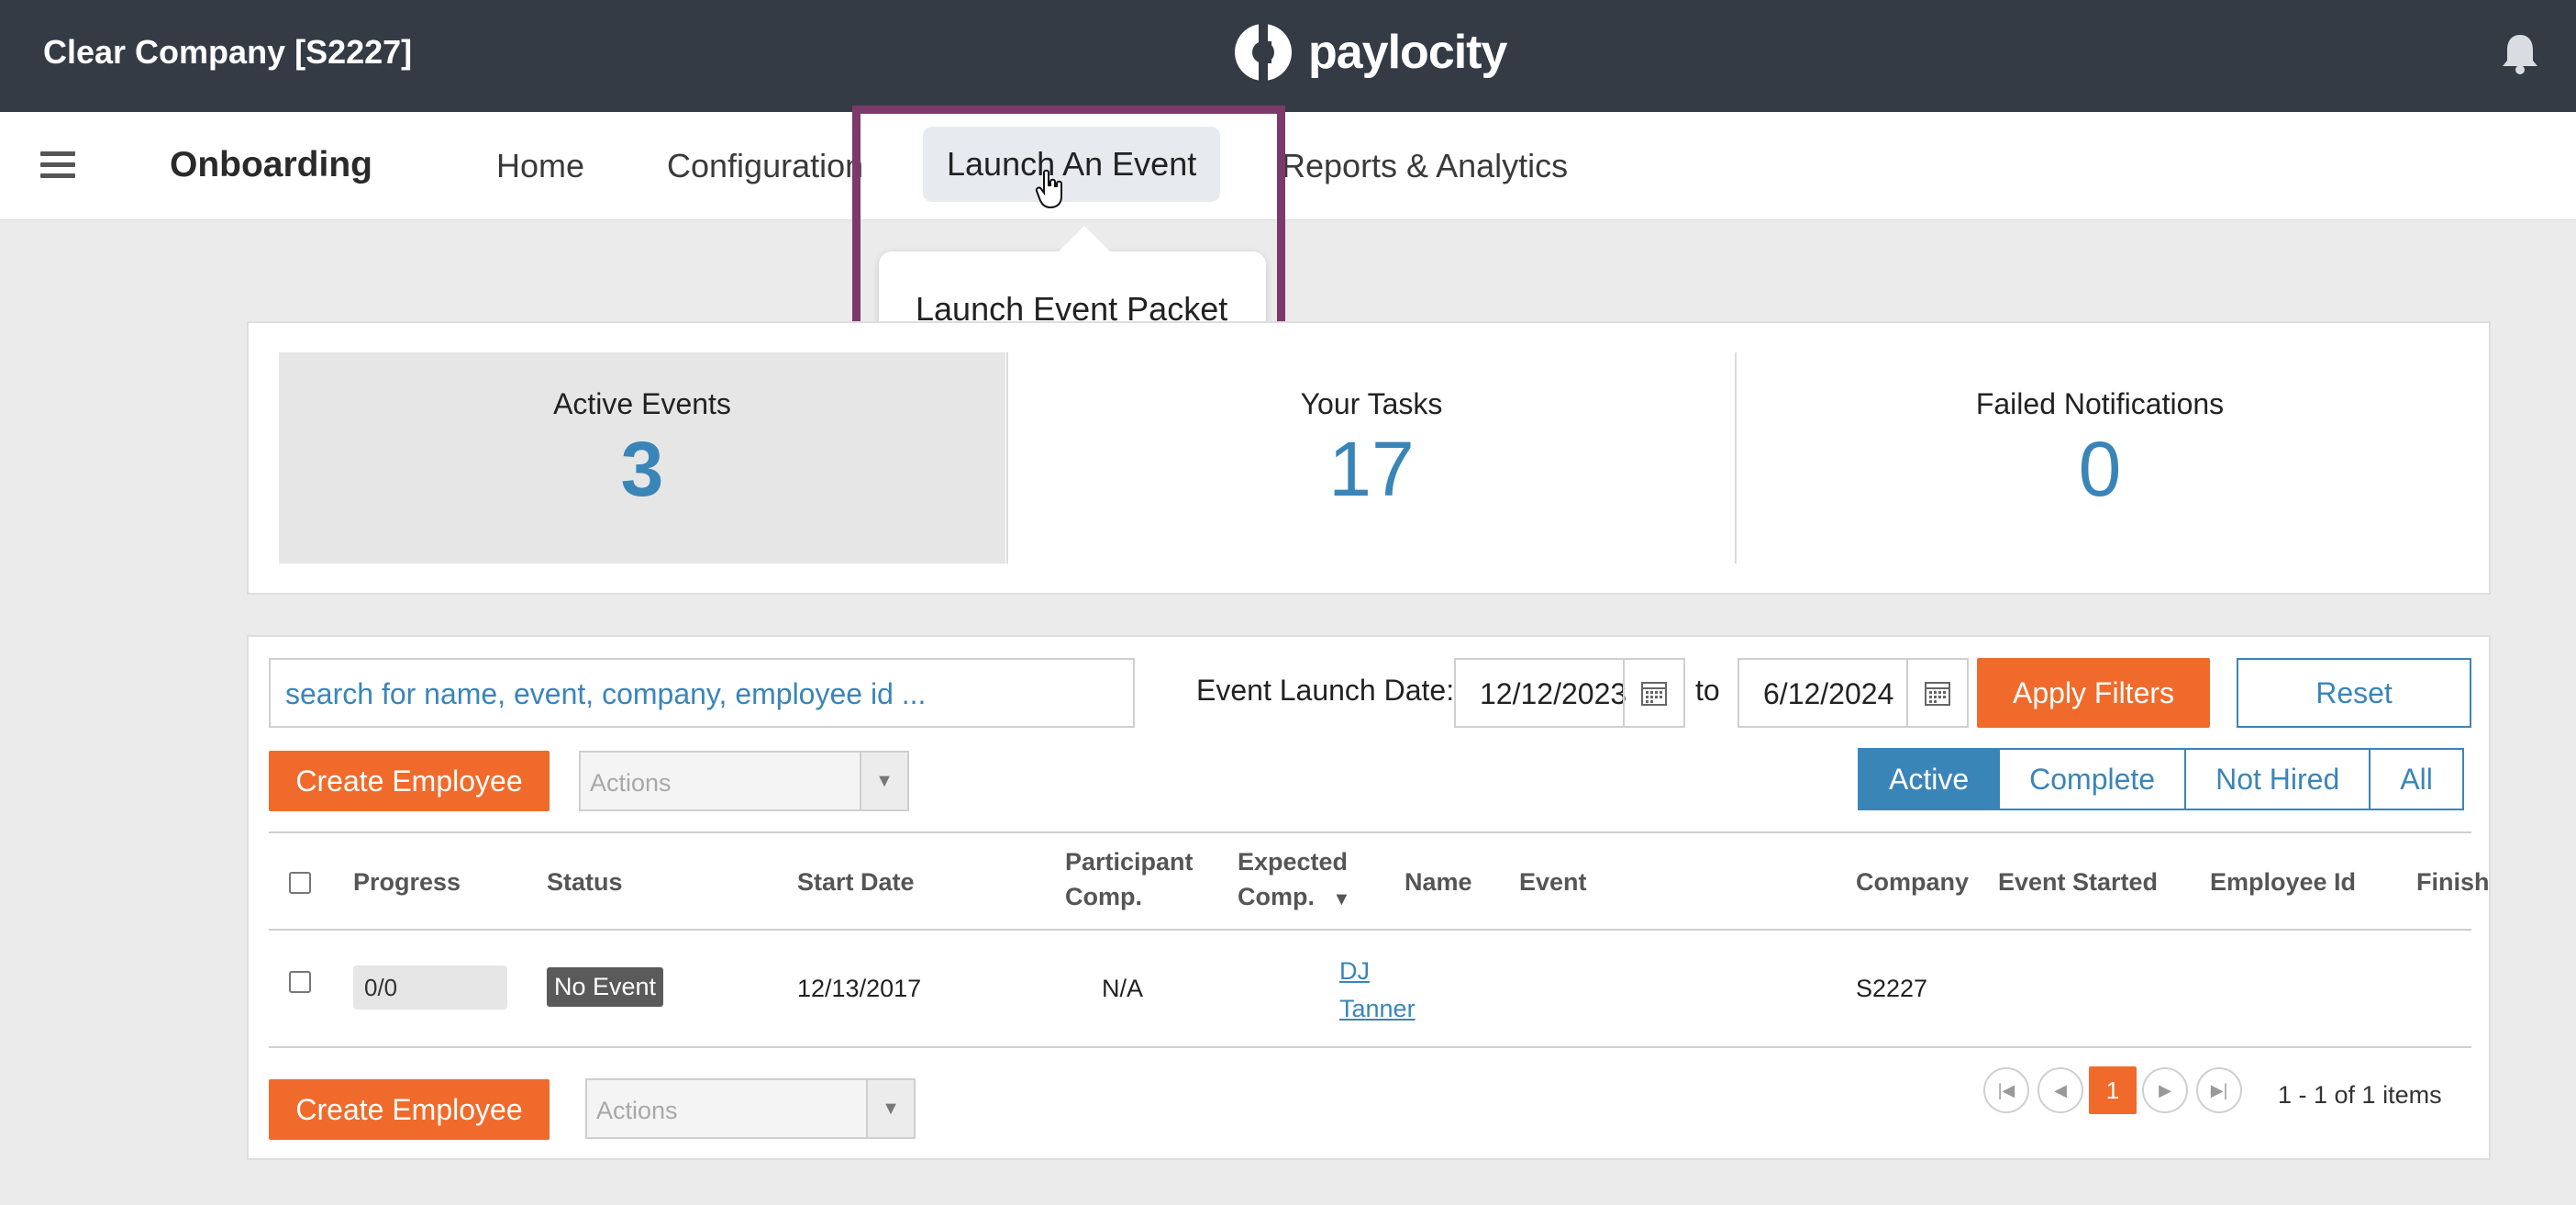  Describe the element at coordinates (1294, 880) in the screenshot. I see `col-expected-comp: Expected Comp. ▼` at that location.